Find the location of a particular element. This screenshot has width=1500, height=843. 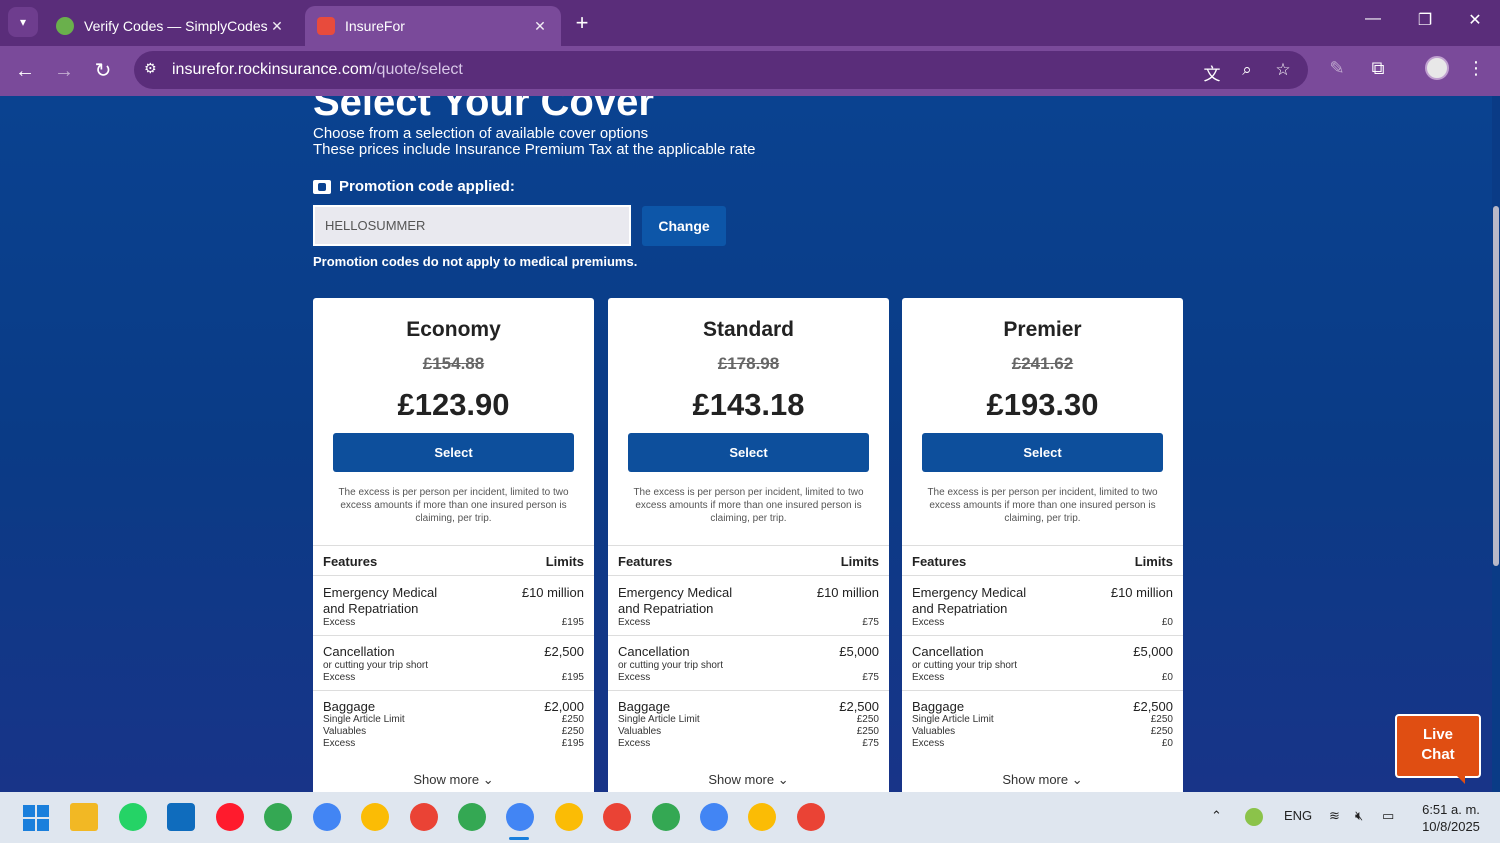

site-info-icon: ⚙ is located at coordinates (150, 68).